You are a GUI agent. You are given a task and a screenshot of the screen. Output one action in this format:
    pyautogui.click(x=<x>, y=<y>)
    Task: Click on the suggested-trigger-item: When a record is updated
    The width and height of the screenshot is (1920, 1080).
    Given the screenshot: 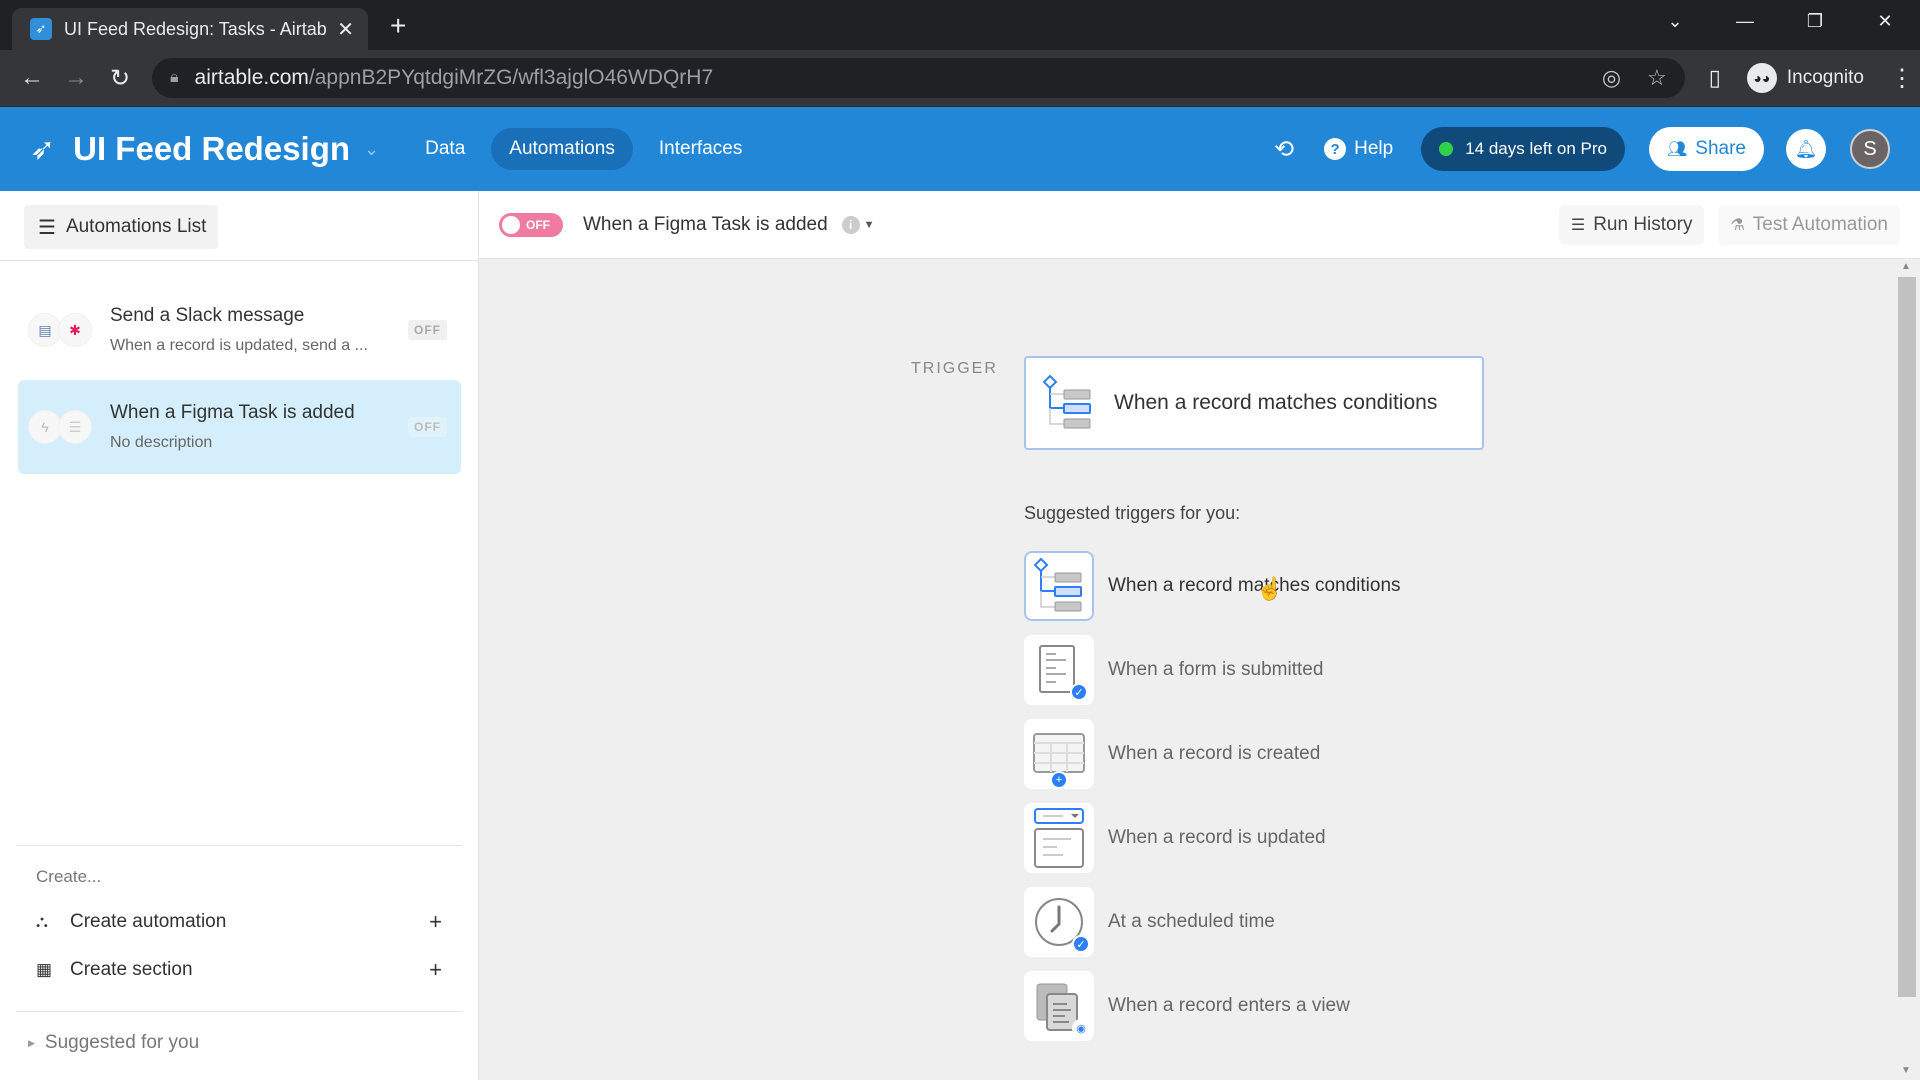 What is the action you would take?
    pyautogui.click(x=1175, y=838)
    